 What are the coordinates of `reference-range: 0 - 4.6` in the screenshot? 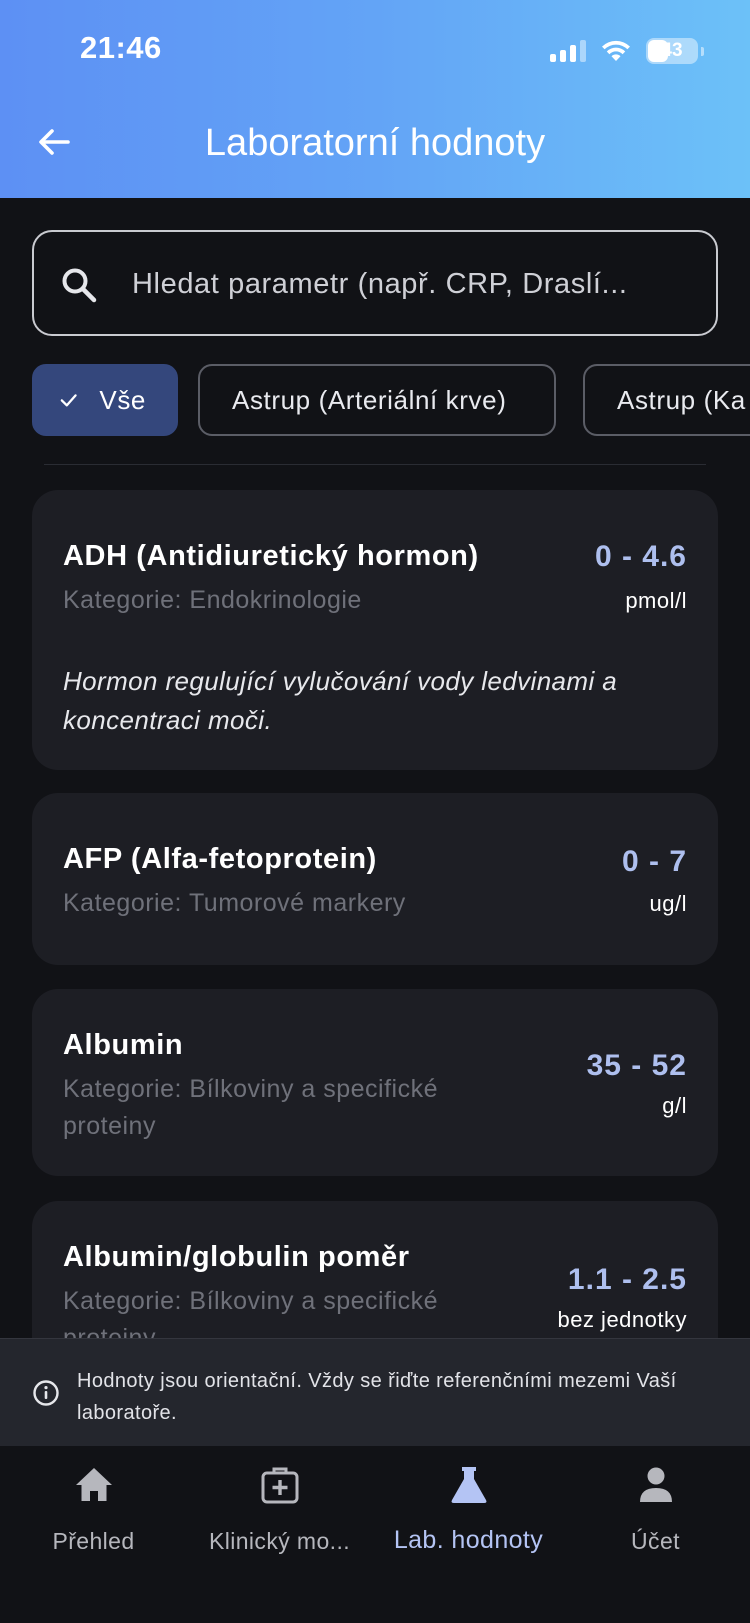 It's located at (640, 556).